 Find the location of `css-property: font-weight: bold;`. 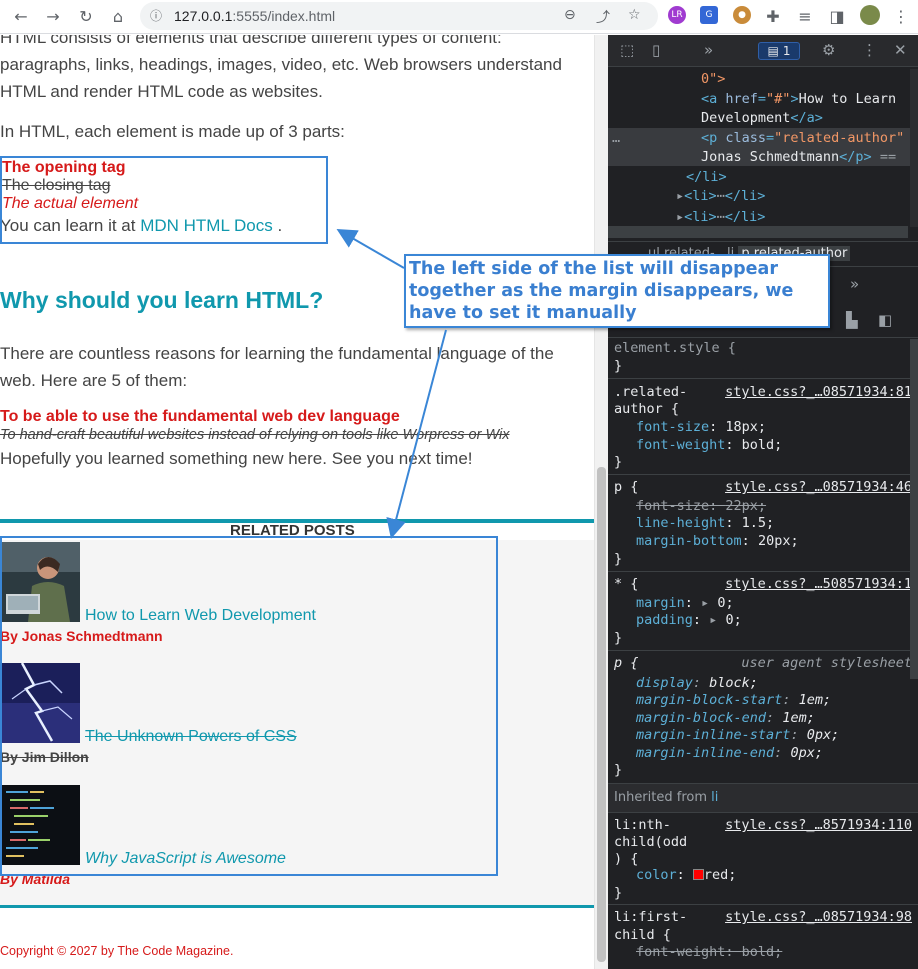

css-property: font-weight: bold; is located at coordinates (709, 445).